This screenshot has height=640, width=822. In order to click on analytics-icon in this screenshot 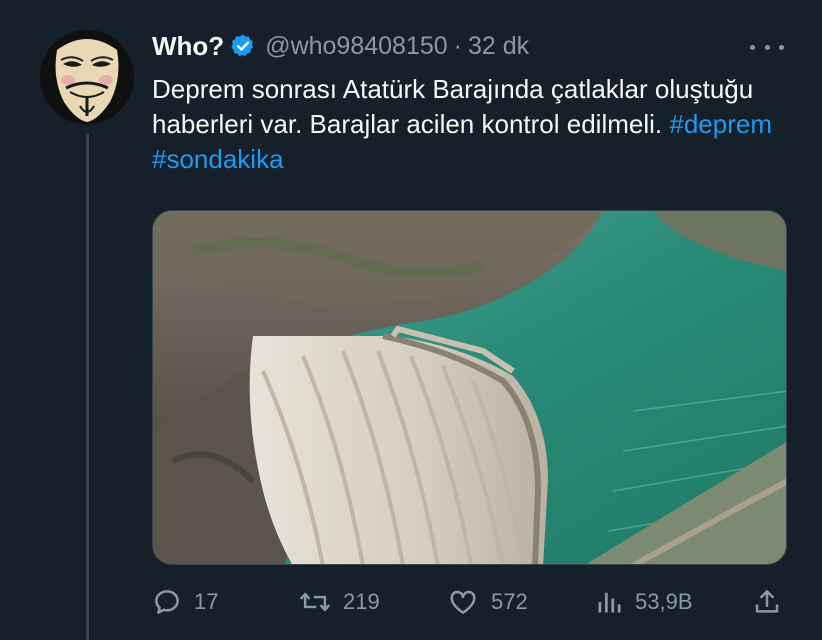, I will do `click(609, 602)`.